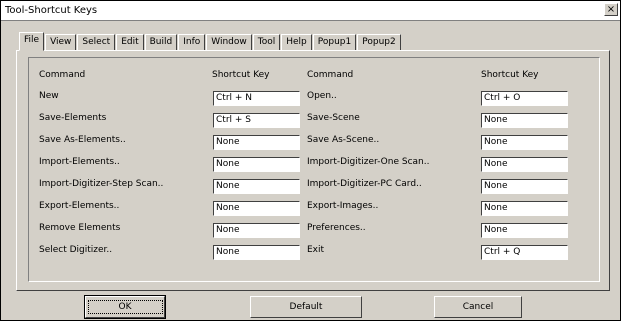 This screenshot has height=323, width=623. What do you see at coordinates (161, 42) in the screenshot?
I see `tab-build: Build` at bounding box center [161, 42].